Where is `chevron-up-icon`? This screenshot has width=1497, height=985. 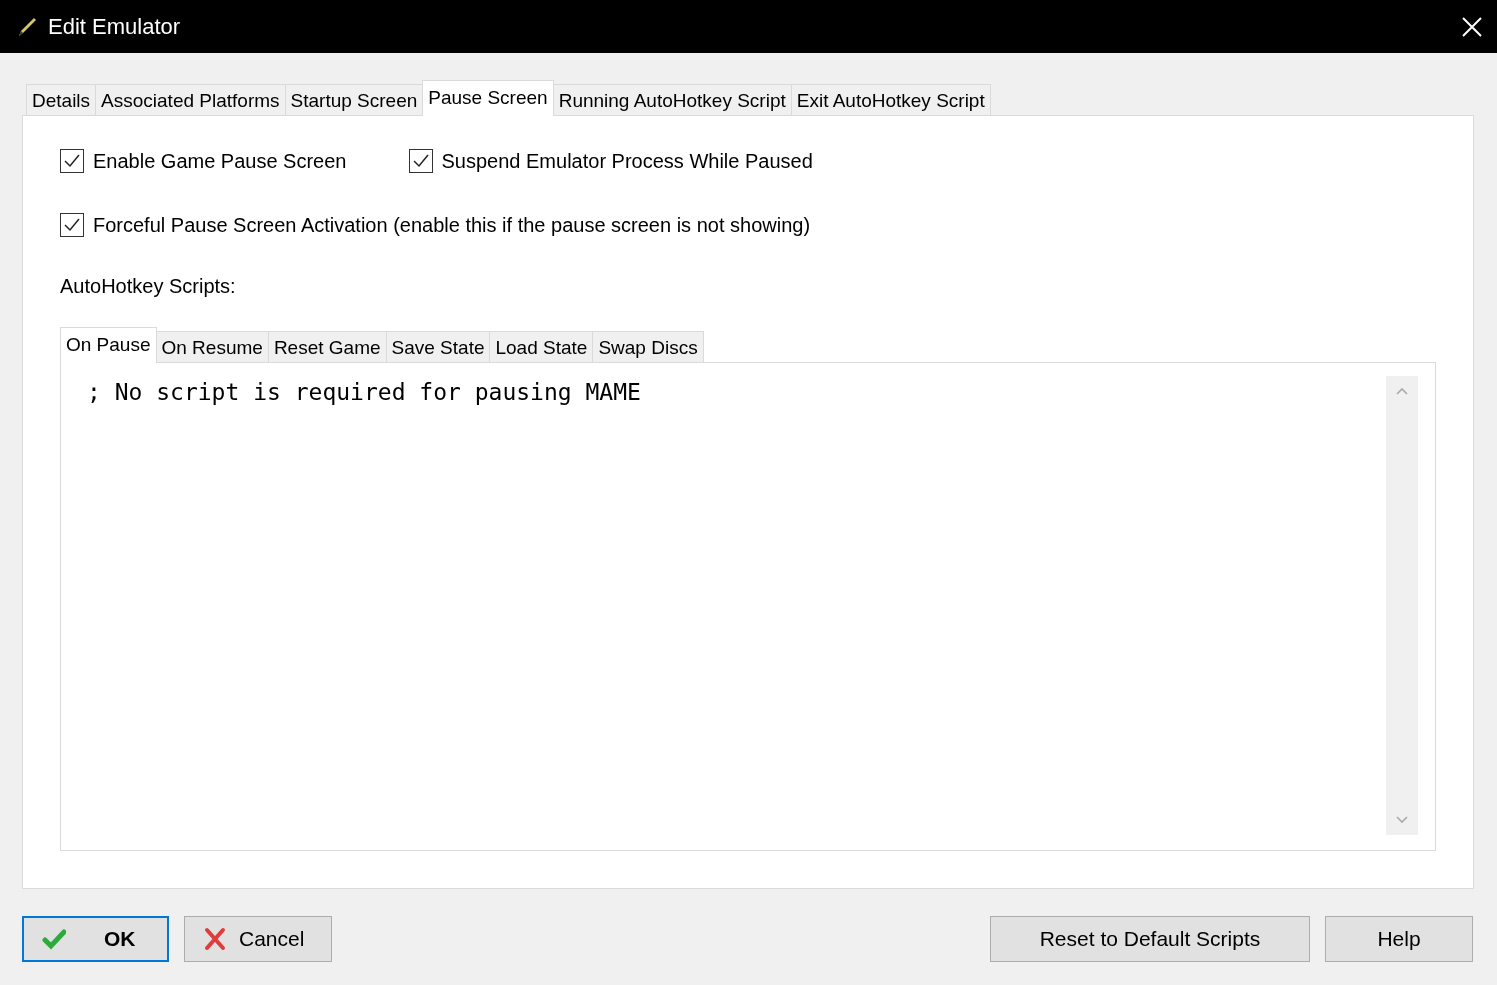
chevron-up-icon is located at coordinates (1402, 391).